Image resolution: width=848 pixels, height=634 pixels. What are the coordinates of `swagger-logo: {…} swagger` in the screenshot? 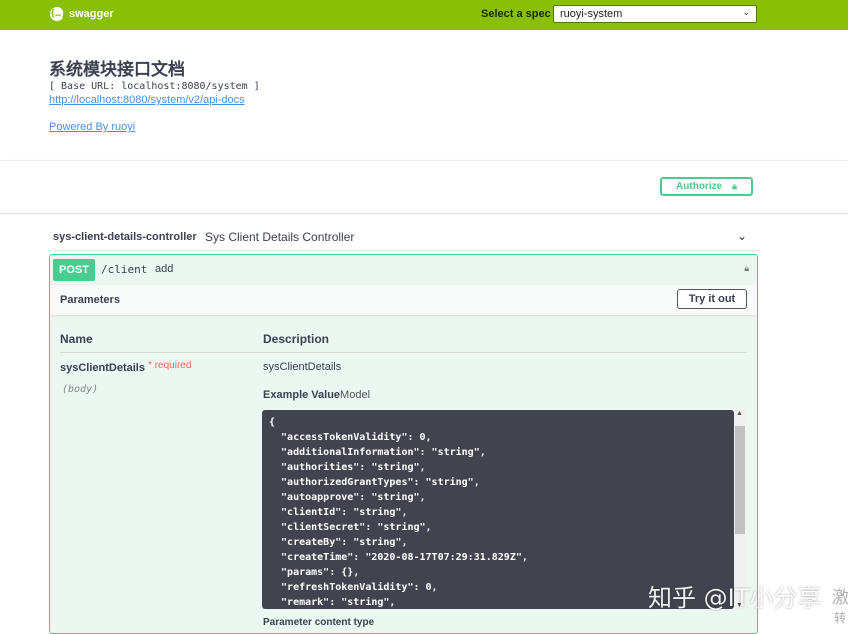 It's located at (82, 14).